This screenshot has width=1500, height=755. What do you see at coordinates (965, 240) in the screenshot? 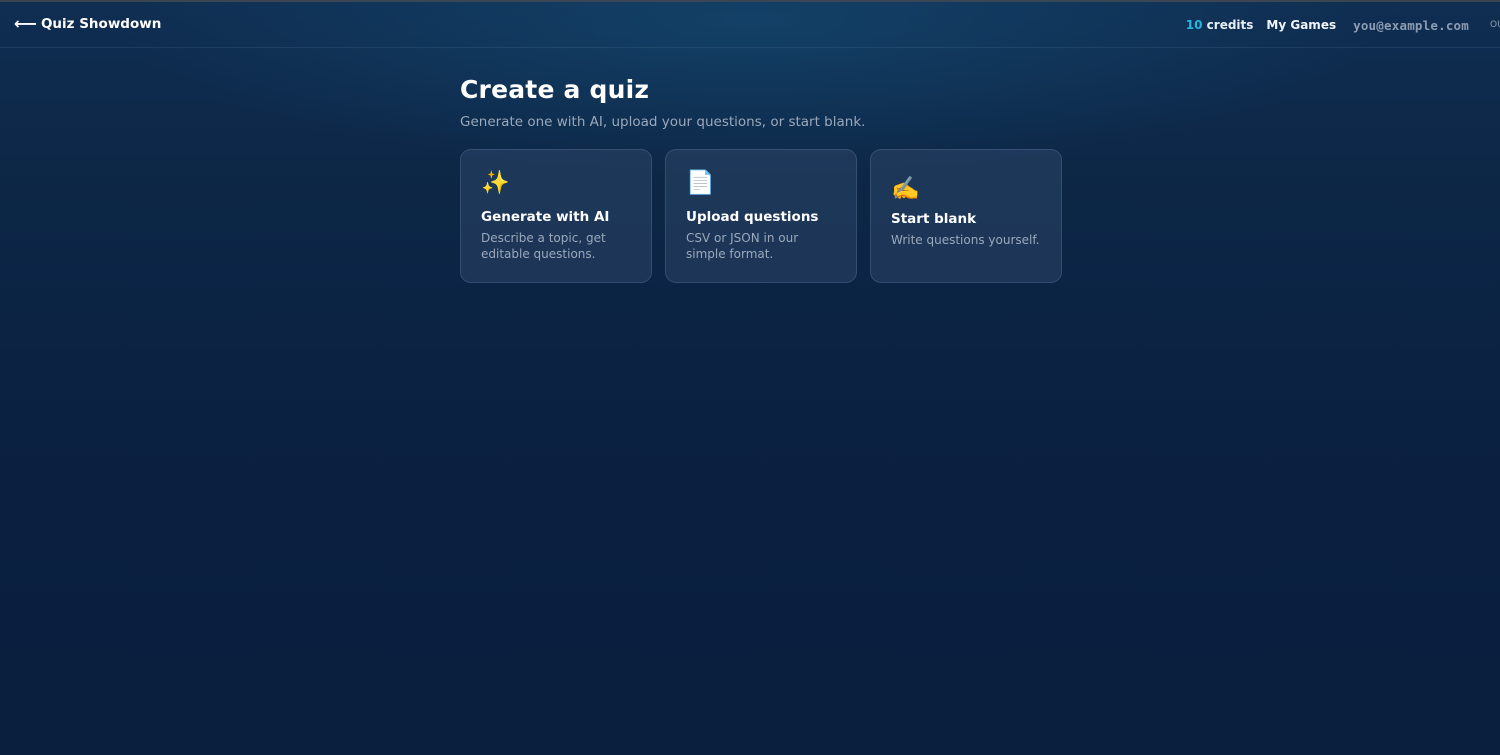
I see `card-description: Write questions yourself.` at bounding box center [965, 240].